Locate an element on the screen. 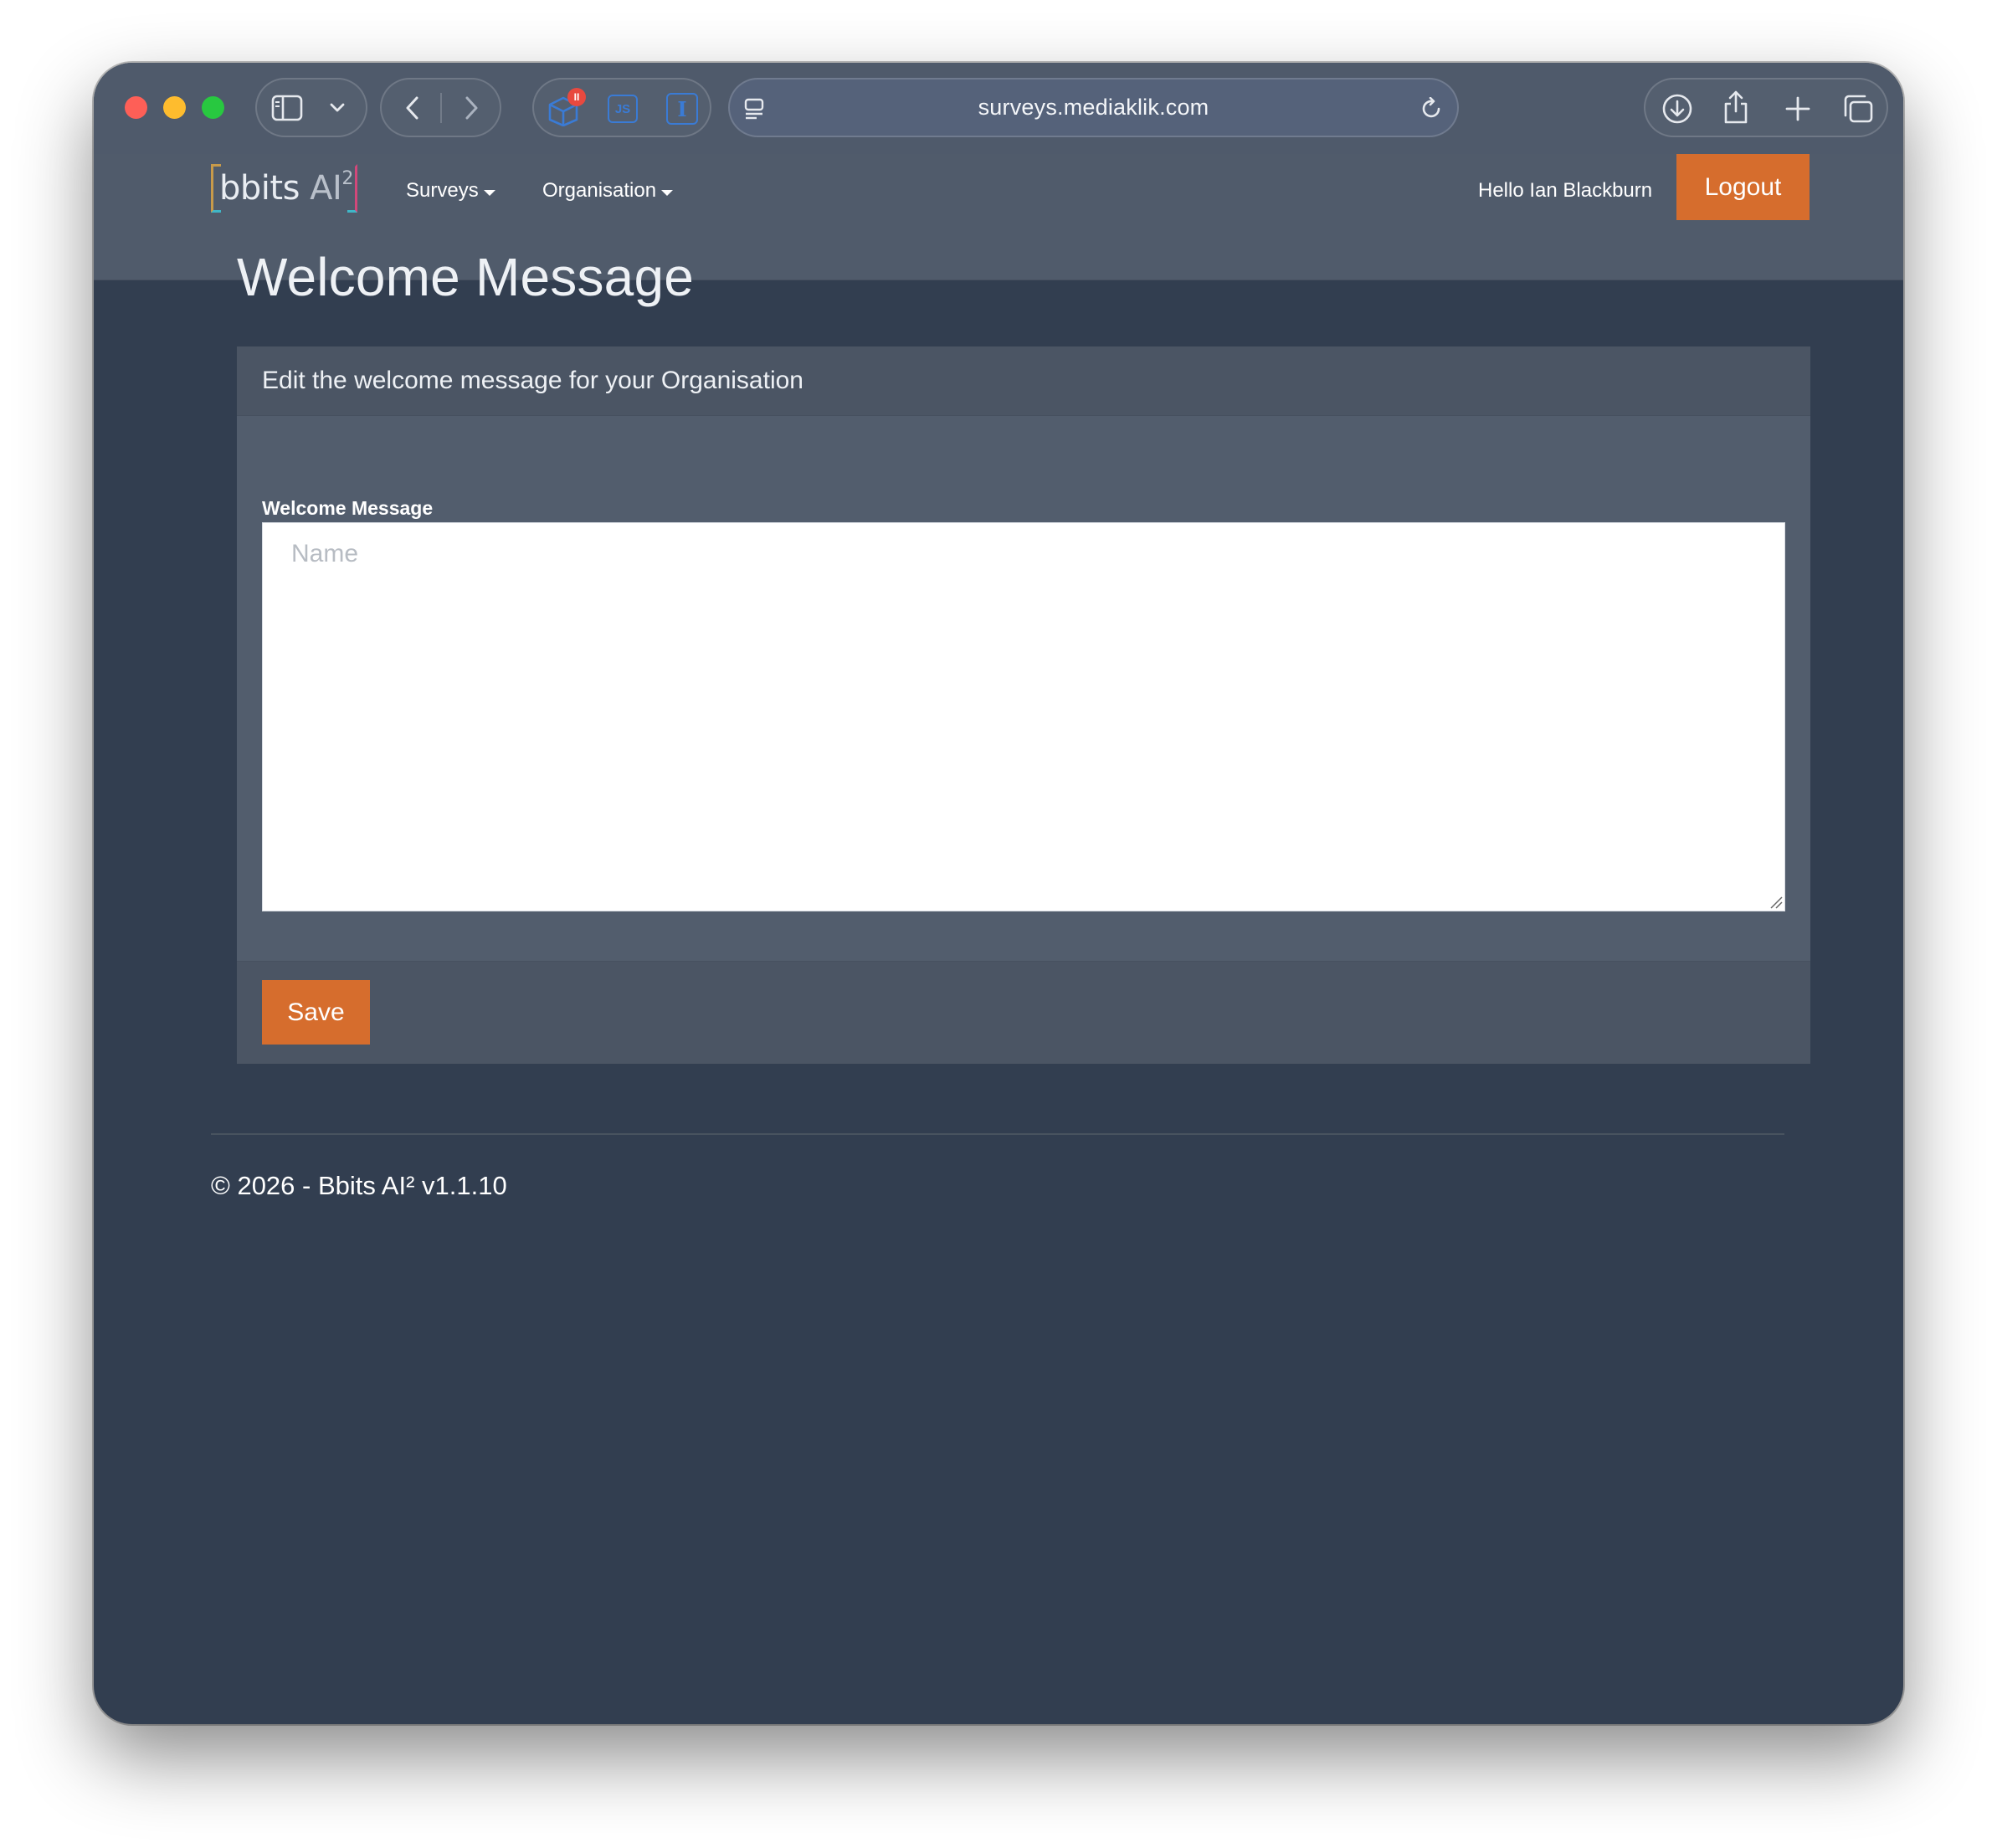 This screenshot has height=1848, width=1997. address-bar: surveys.mediaklik.com is located at coordinates (1094, 108).